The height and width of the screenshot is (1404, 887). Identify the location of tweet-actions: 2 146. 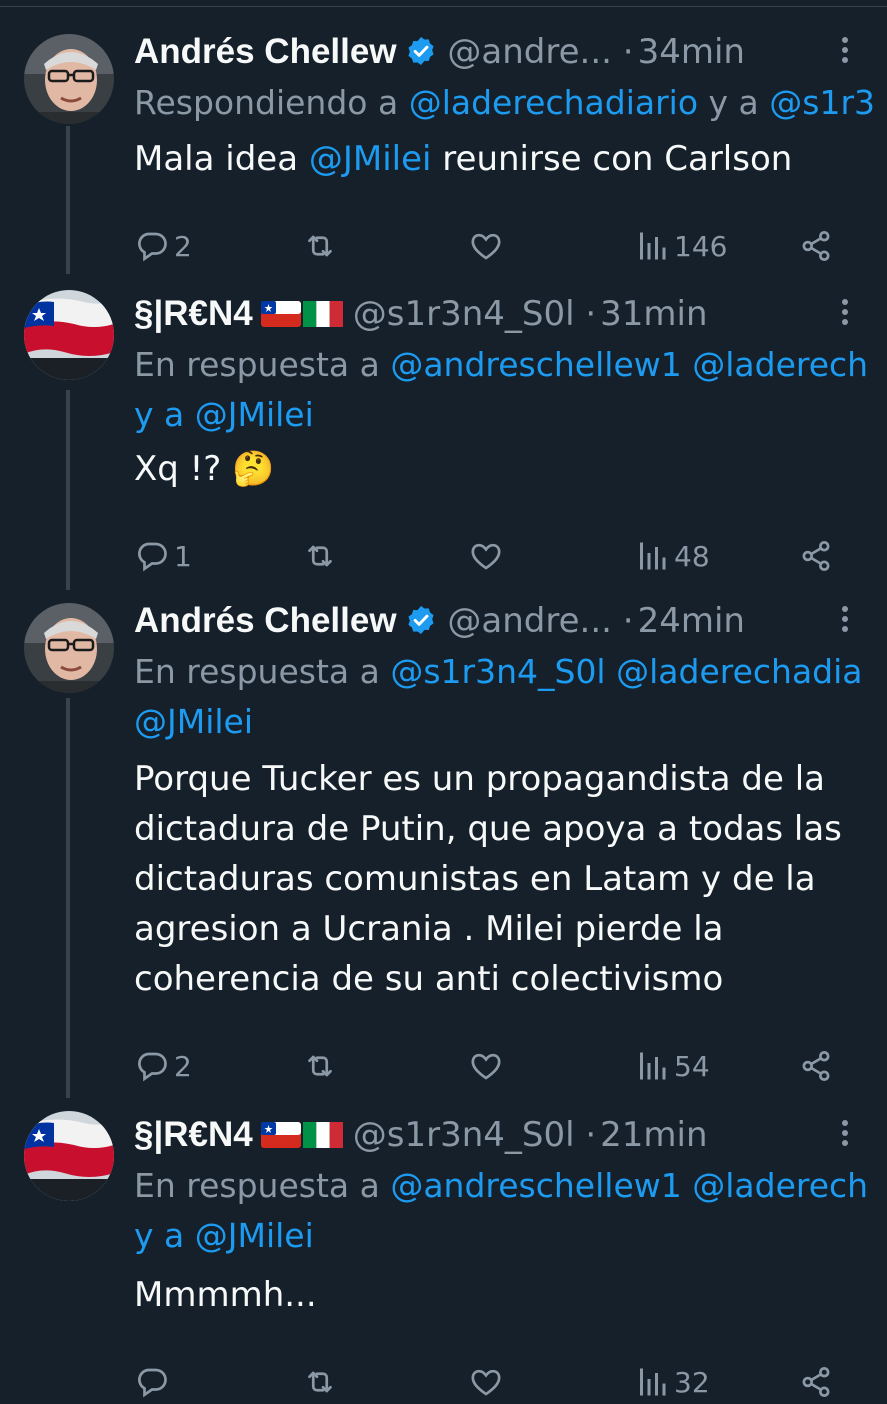
(494, 246).